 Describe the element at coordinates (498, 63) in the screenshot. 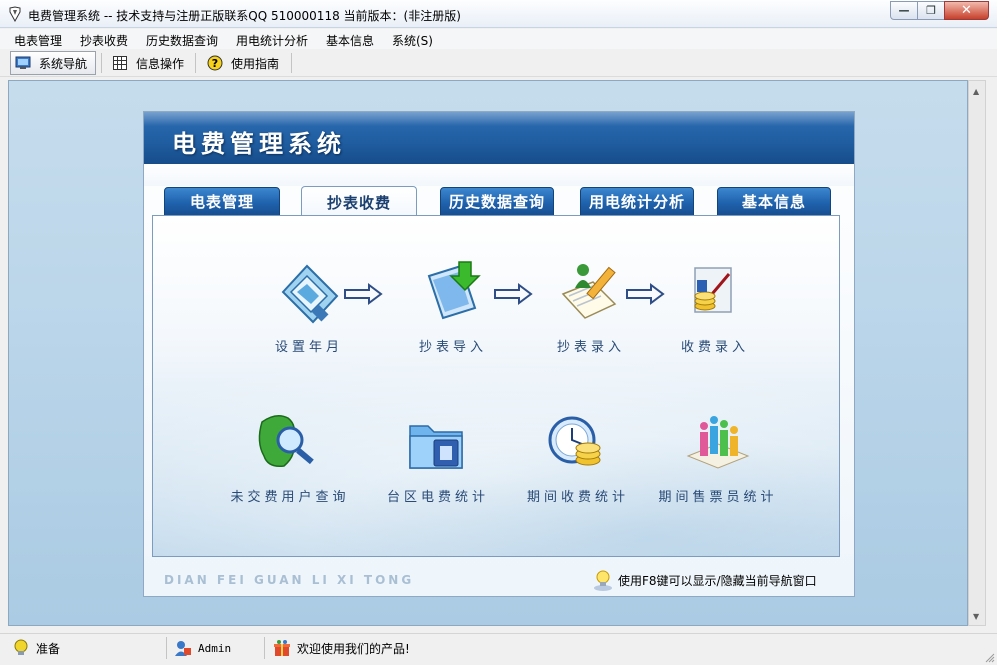

I see `toolbar: 系统导航 信息操作 ? 使用指南` at that location.